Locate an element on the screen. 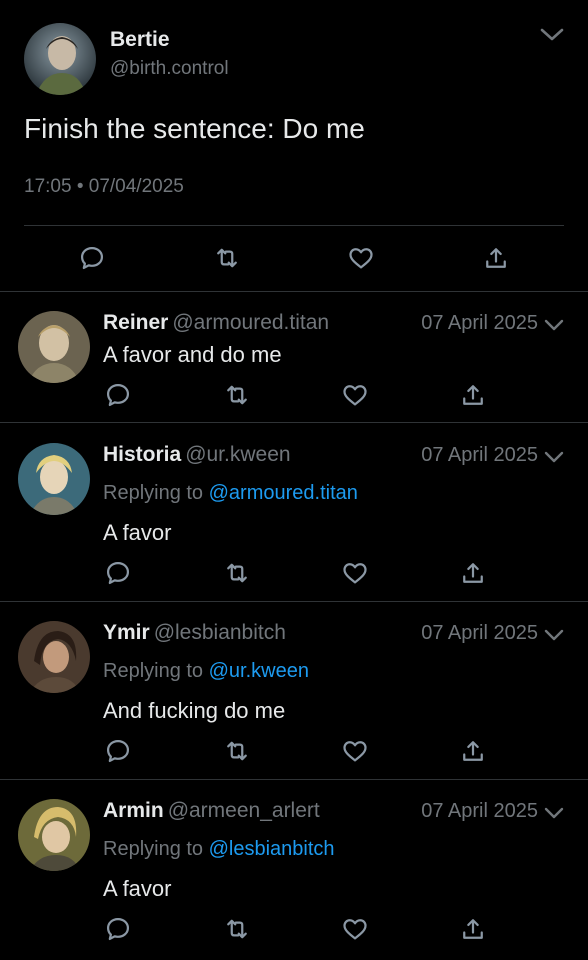 This screenshot has height=960, width=588. replying-to: Replying to @lesbianbitch is located at coordinates (219, 849).